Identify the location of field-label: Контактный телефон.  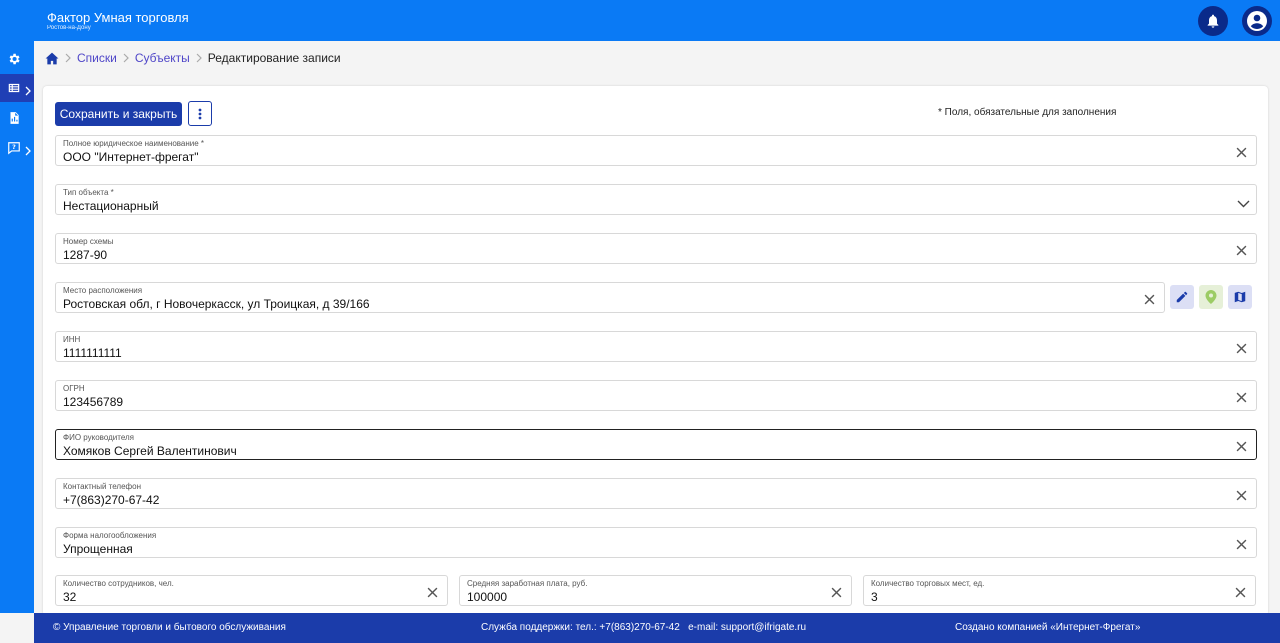
(102, 486).